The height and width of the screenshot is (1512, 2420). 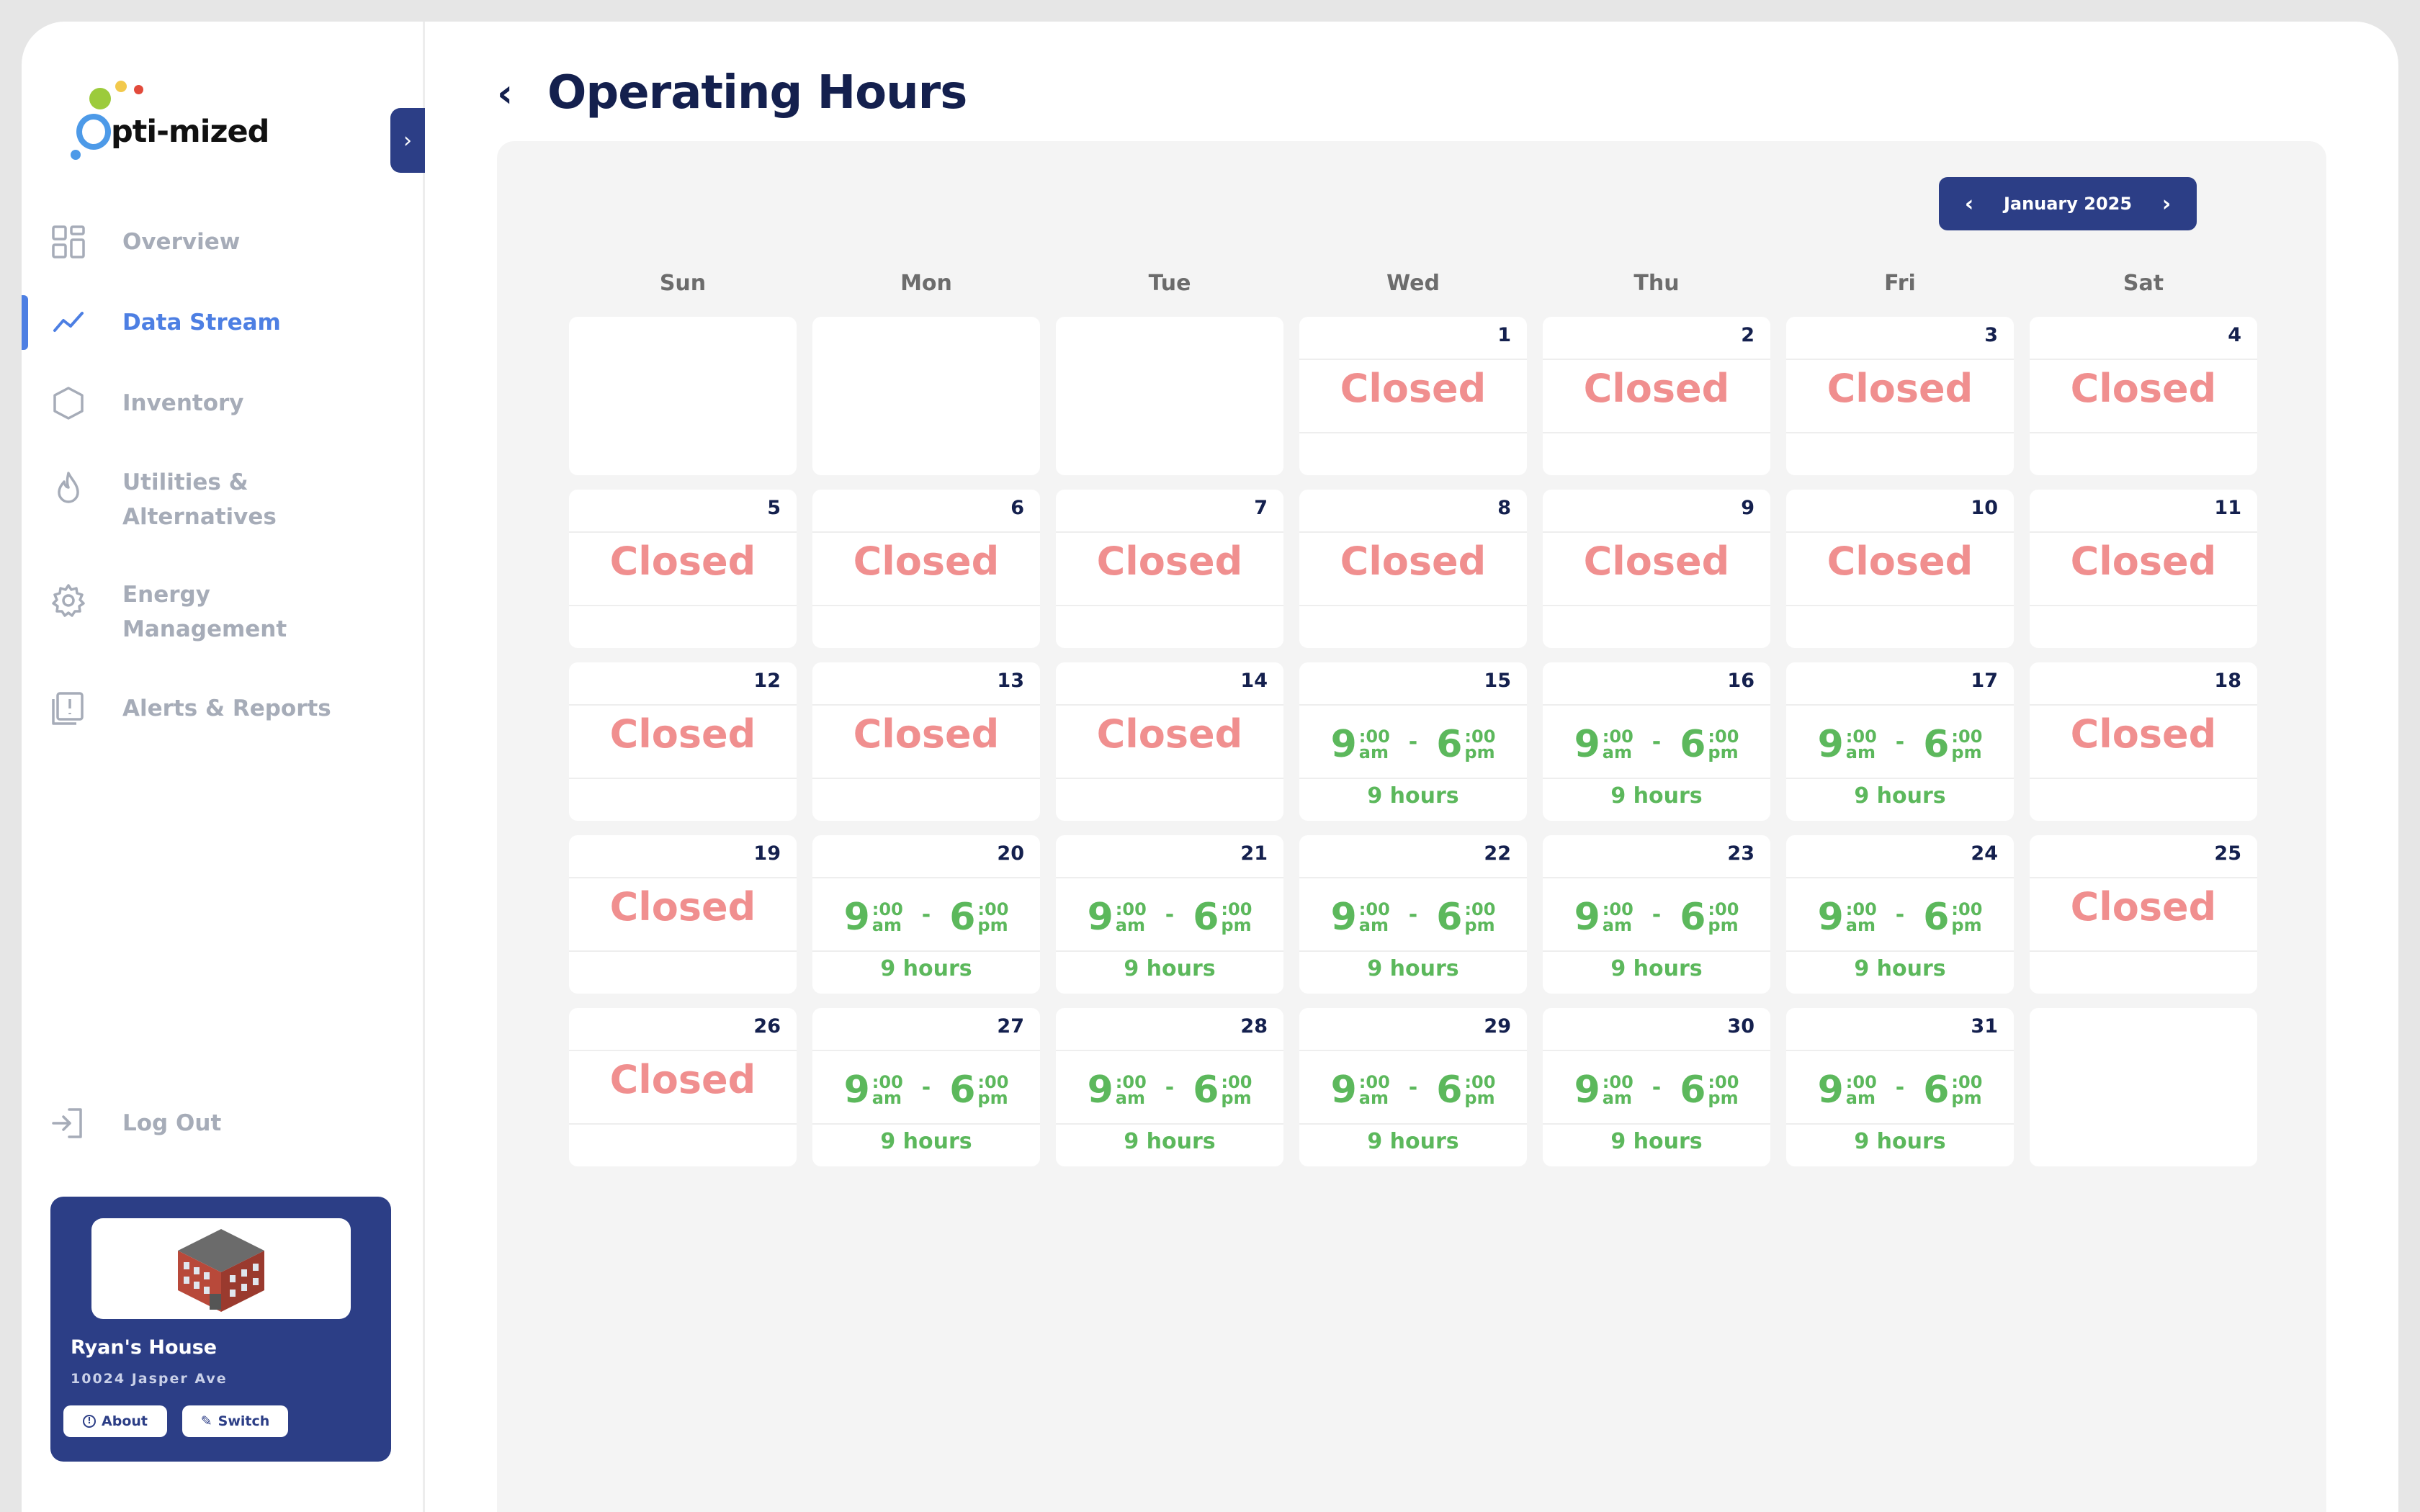 I want to click on sidebar-item-alerts-reports: Alerts & Reports, so click(x=222, y=708).